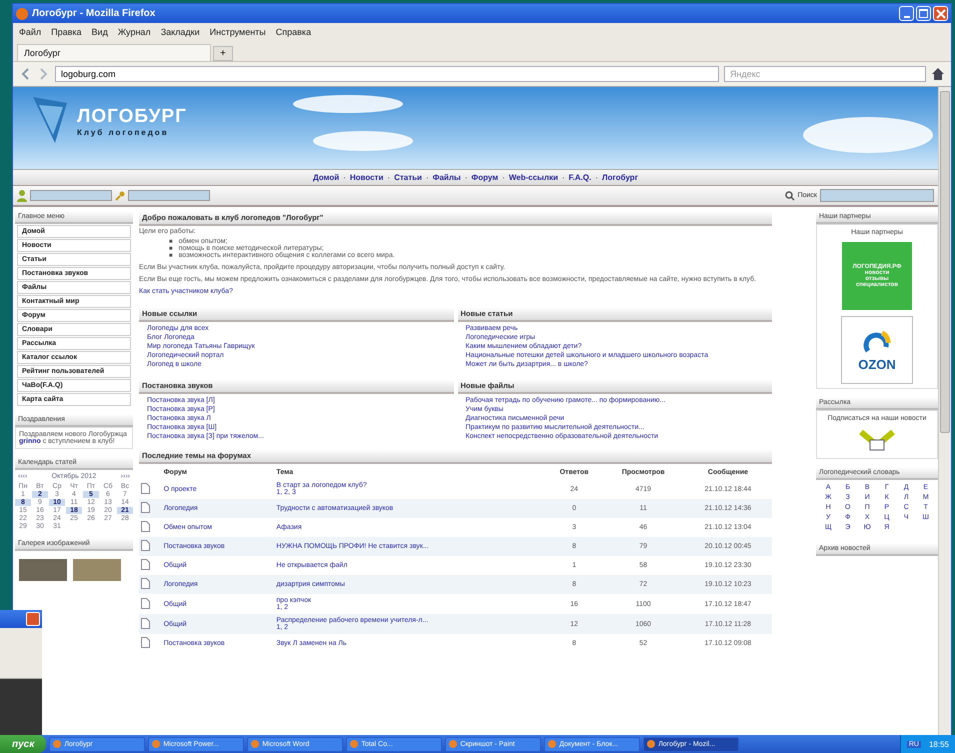  Describe the element at coordinates (169, 195) in the screenshot. I see `password-field` at that location.